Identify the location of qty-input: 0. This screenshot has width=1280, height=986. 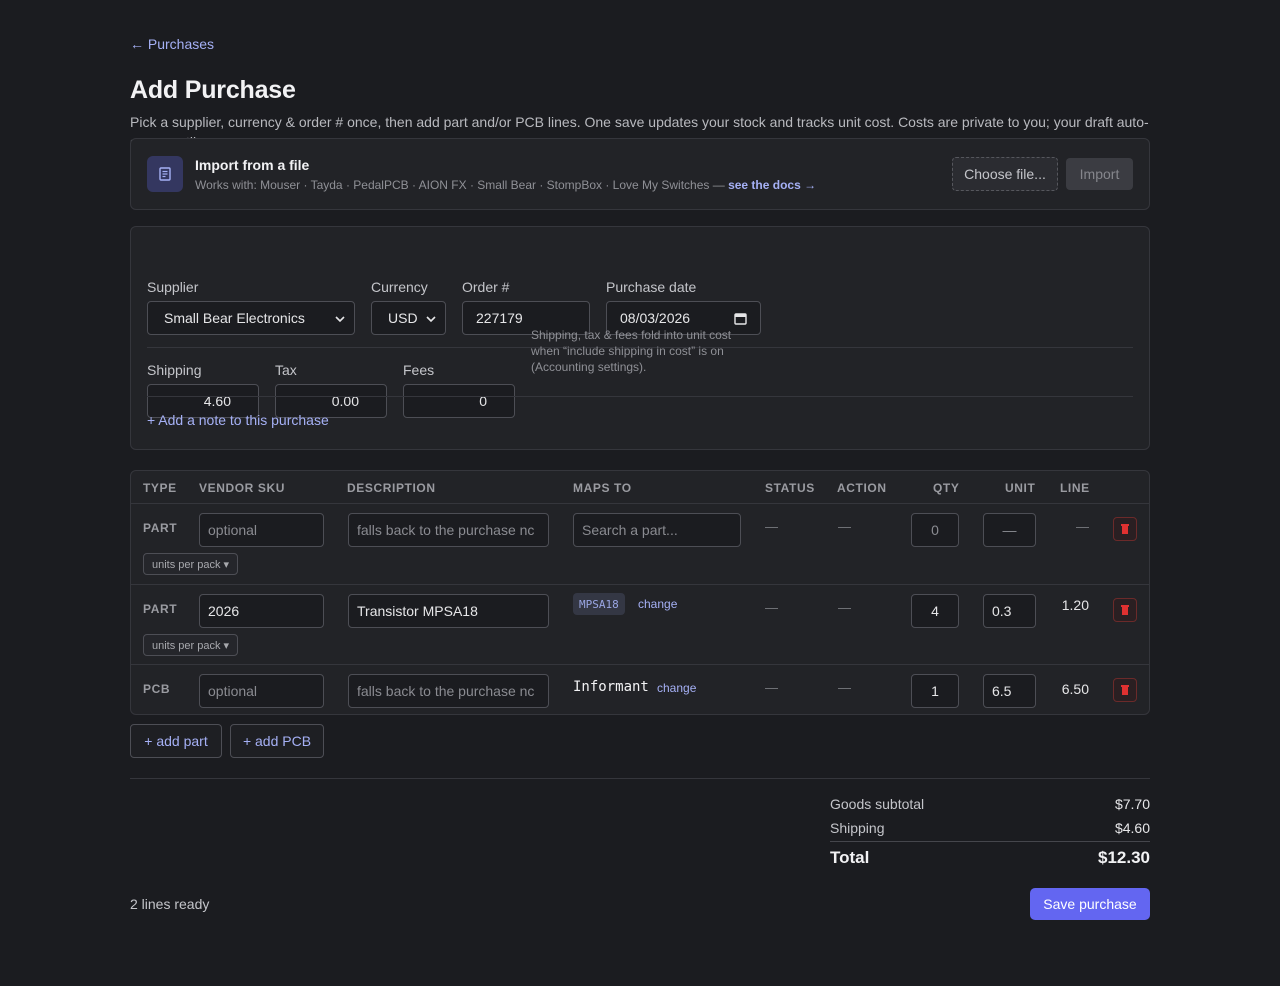
(935, 530).